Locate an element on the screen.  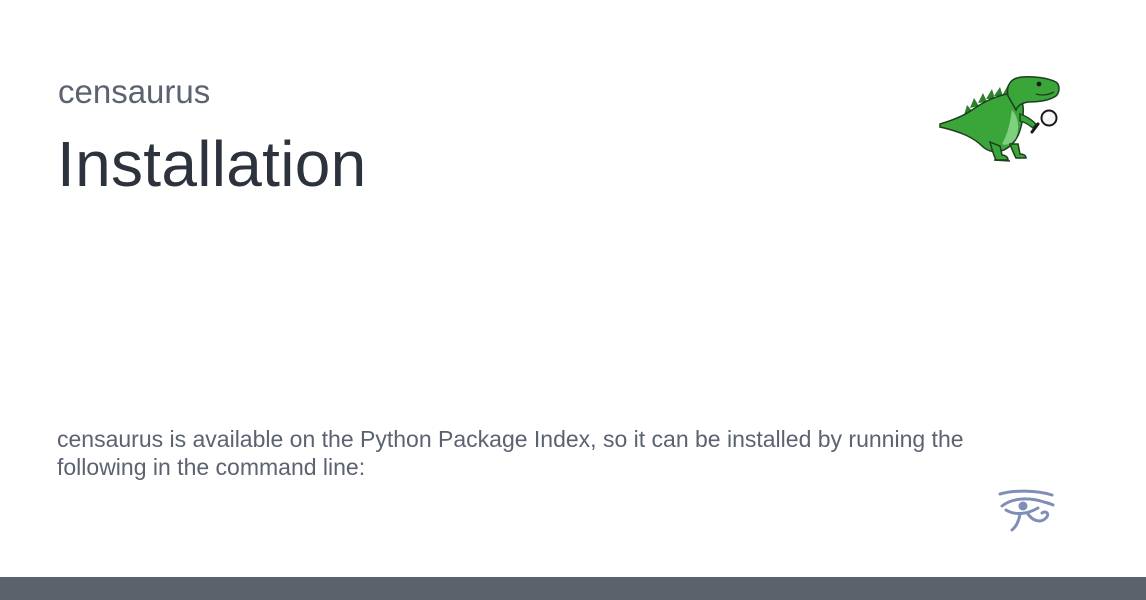
page-title: Installation is located at coordinates (212, 164).